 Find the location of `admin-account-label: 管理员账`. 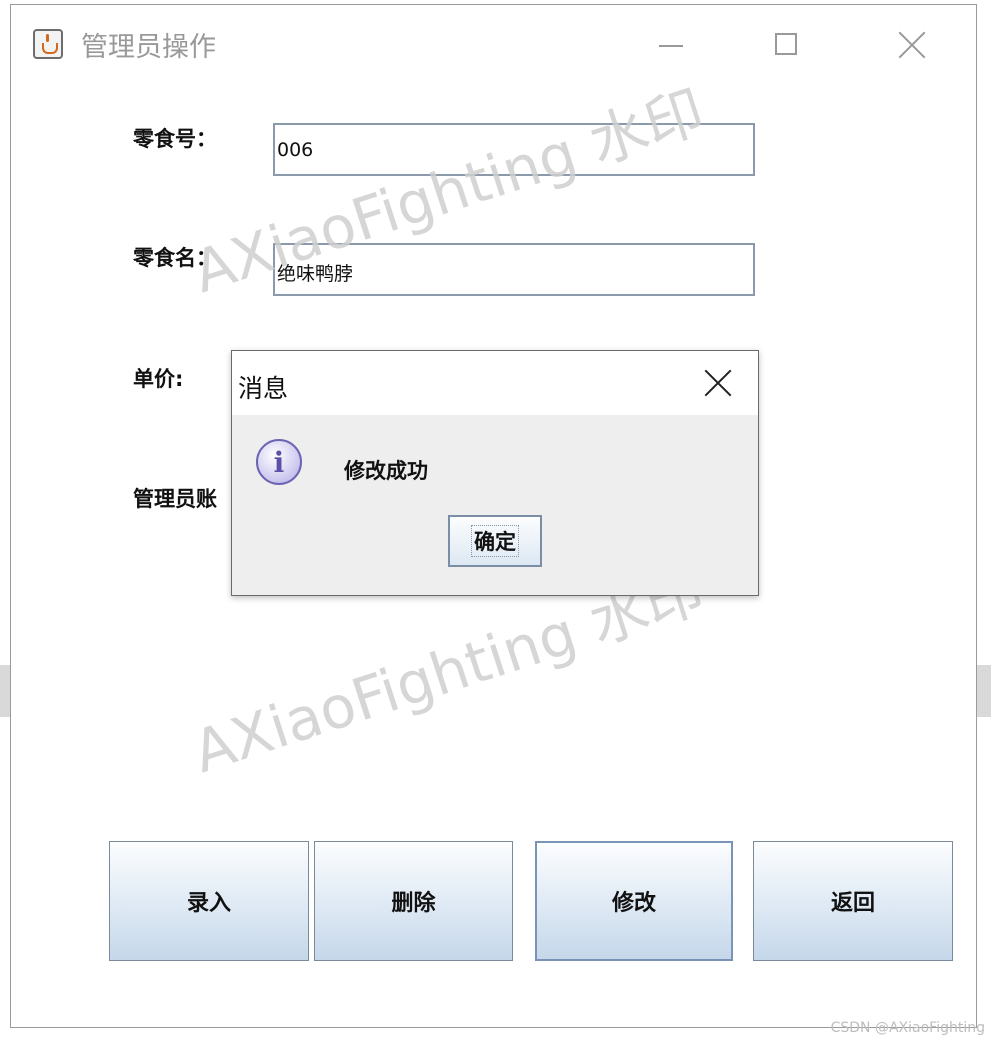

admin-account-label: 管理员账 is located at coordinates (175, 499).